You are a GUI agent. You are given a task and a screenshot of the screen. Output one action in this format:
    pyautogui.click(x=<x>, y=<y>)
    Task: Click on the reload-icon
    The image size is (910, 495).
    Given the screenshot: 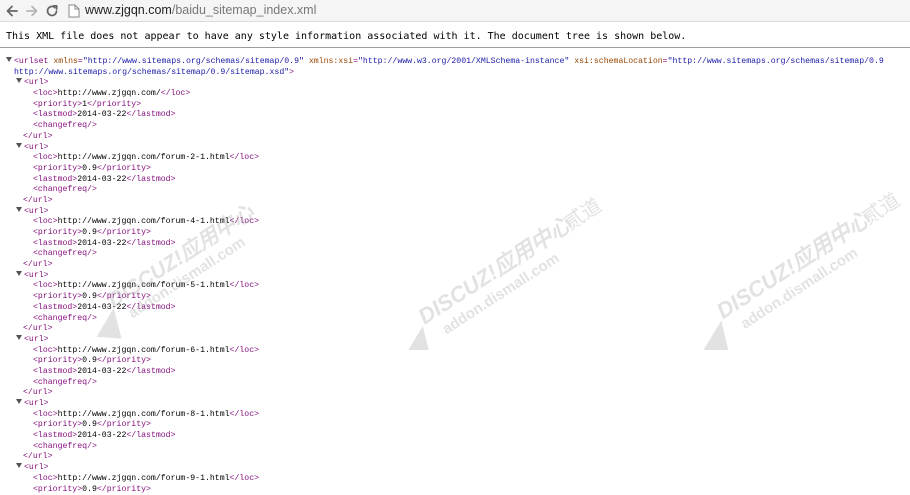 What is the action you would take?
    pyautogui.click(x=52, y=11)
    